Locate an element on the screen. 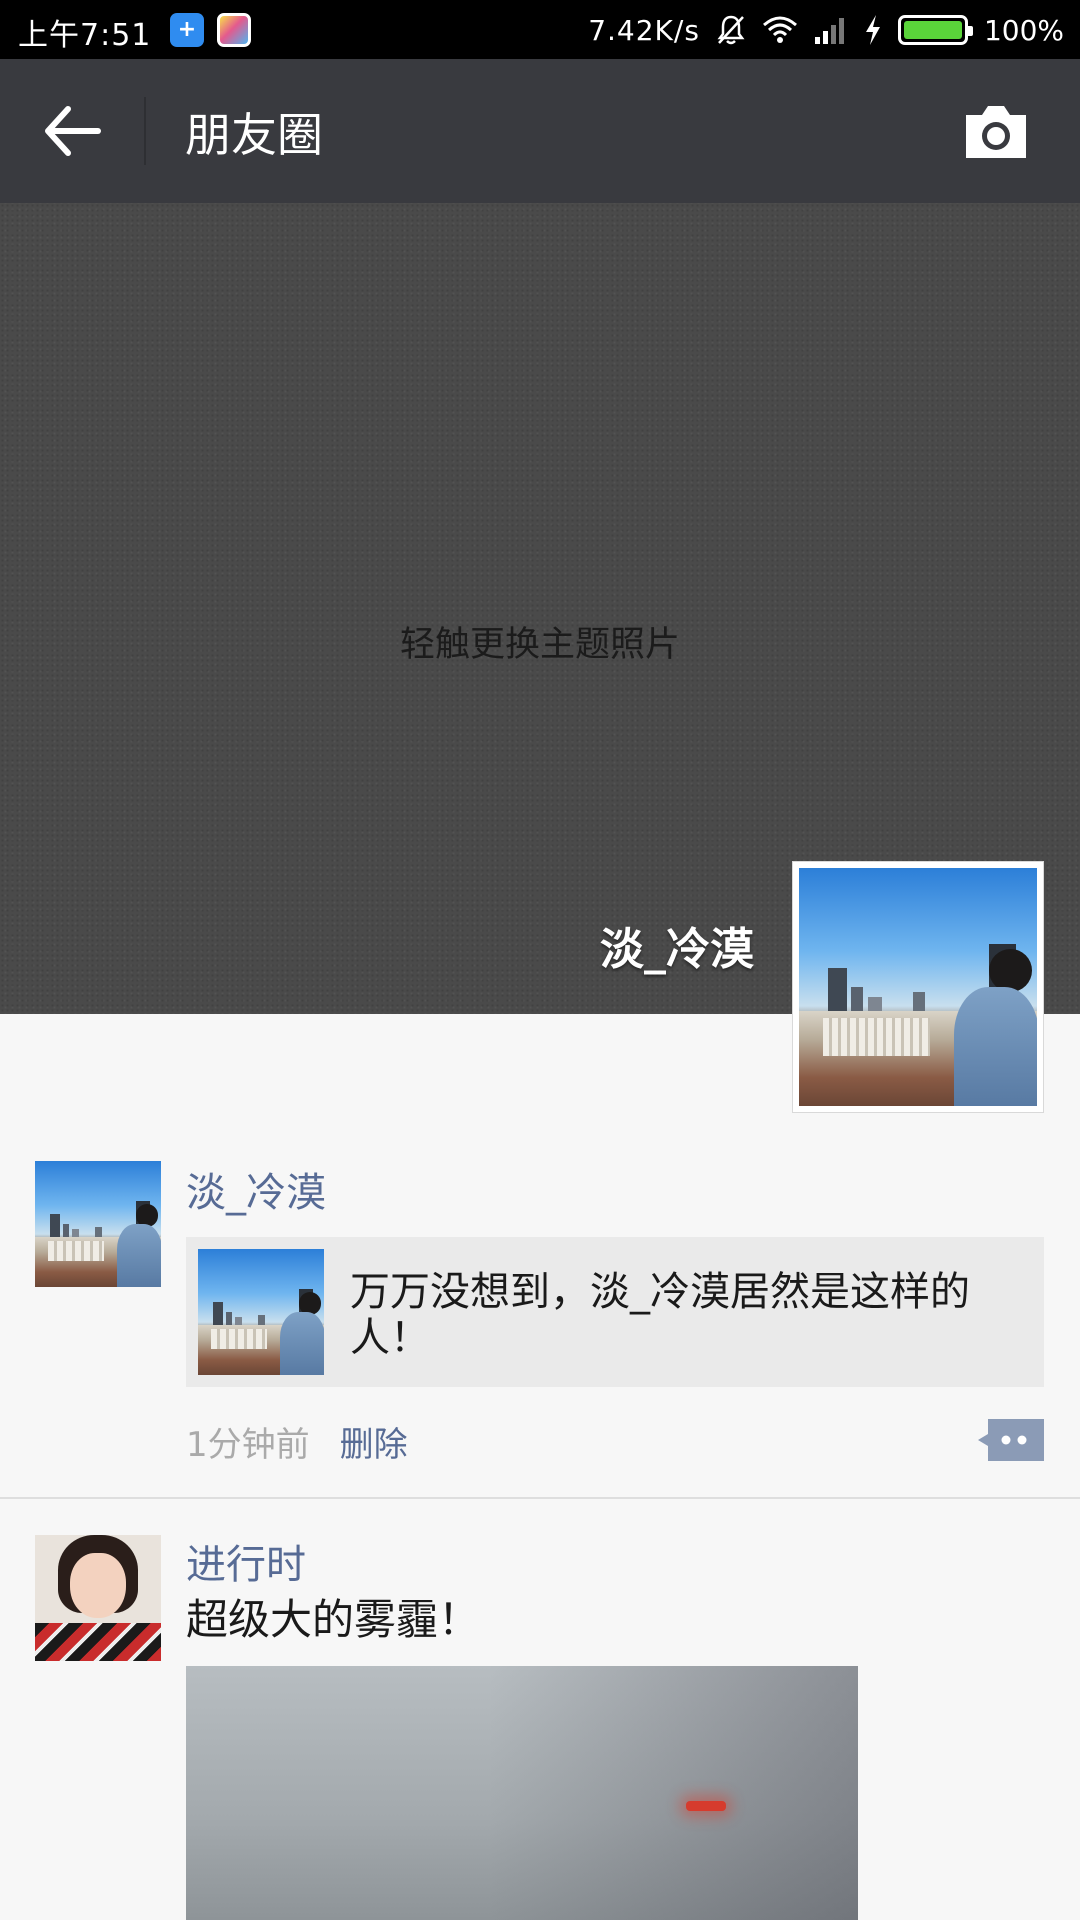 Image resolution: width=1080 pixels, height=1920 pixels. shared-link-thumbnail is located at coordinates (261, 1312).